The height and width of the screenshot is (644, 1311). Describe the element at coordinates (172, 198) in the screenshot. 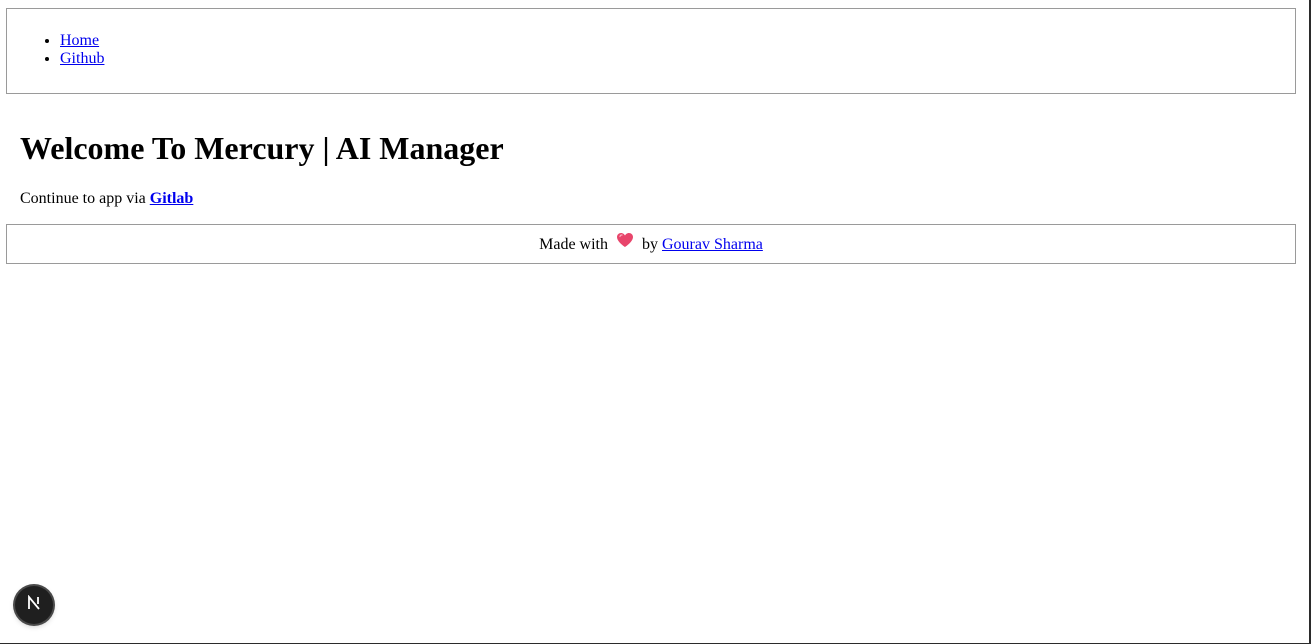

I see `gitlab-link: Gitlab` at that location.